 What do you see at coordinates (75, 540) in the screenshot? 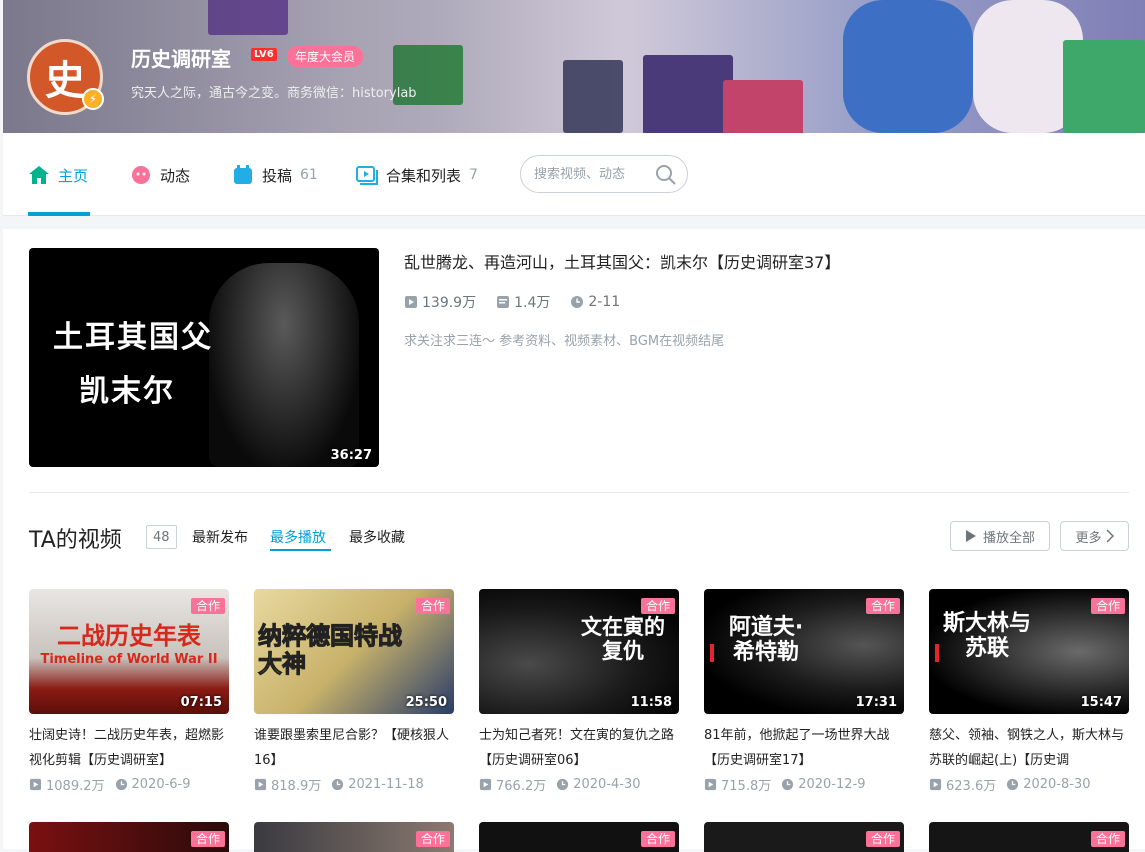
I see `videos-section-title: TA的视频` at bounding box center [75, 540].